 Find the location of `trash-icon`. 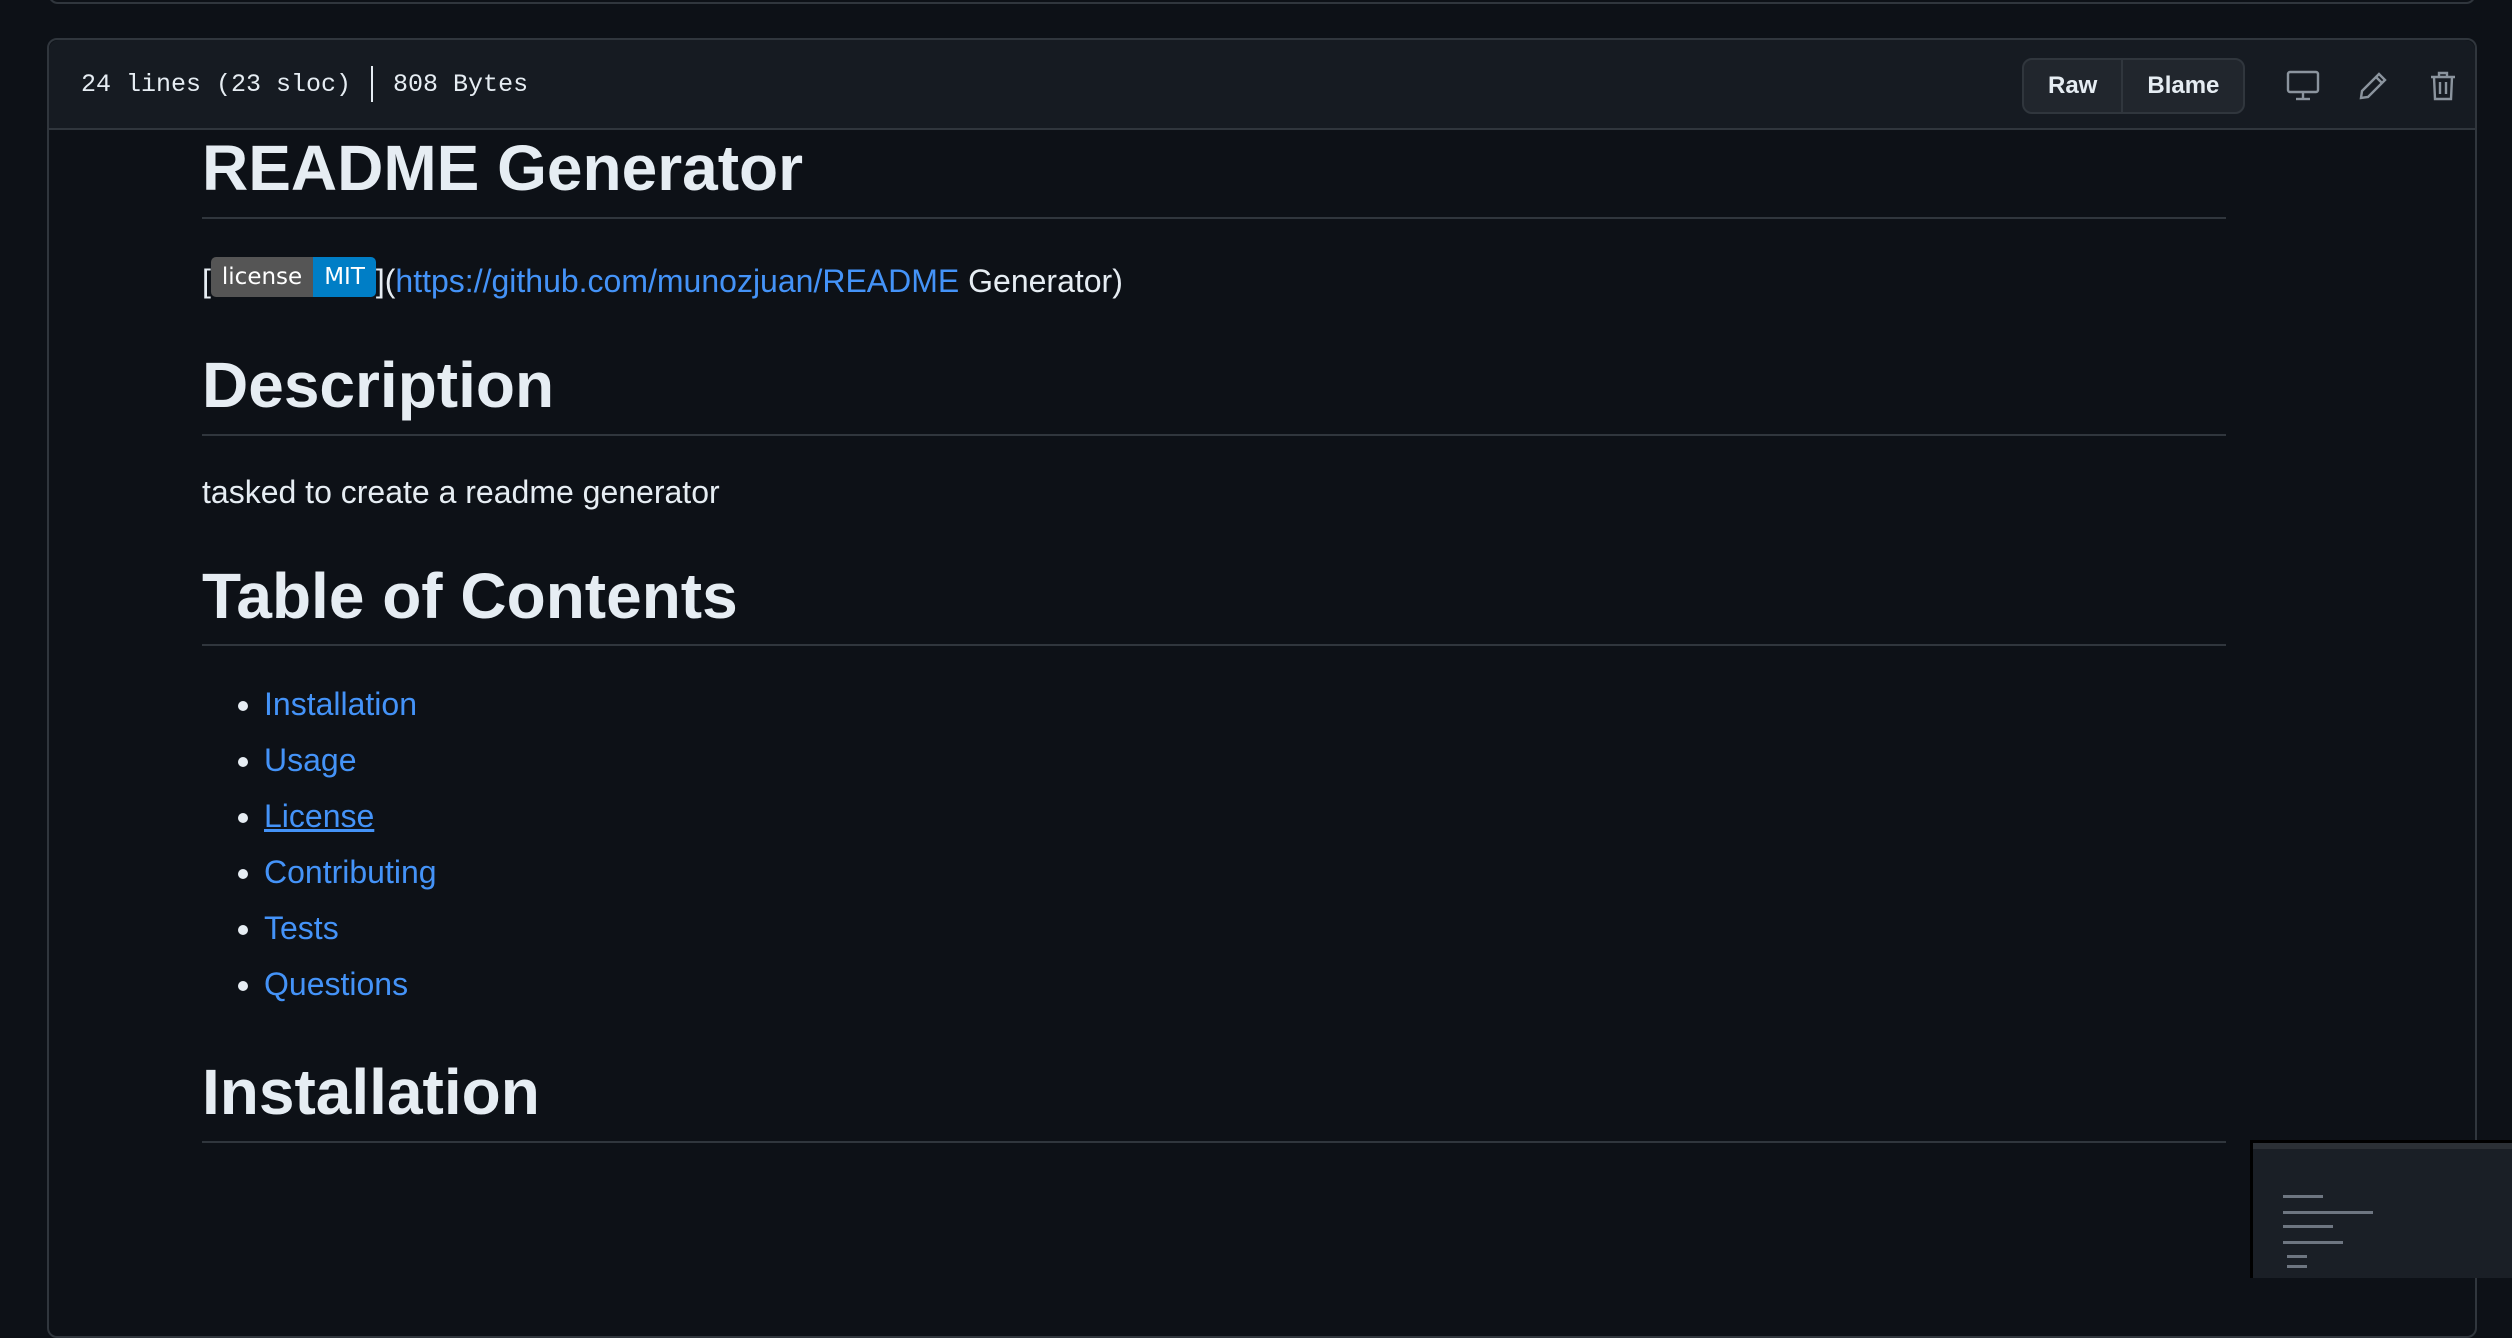

trash-icon is located at coordinates (2443, 86).